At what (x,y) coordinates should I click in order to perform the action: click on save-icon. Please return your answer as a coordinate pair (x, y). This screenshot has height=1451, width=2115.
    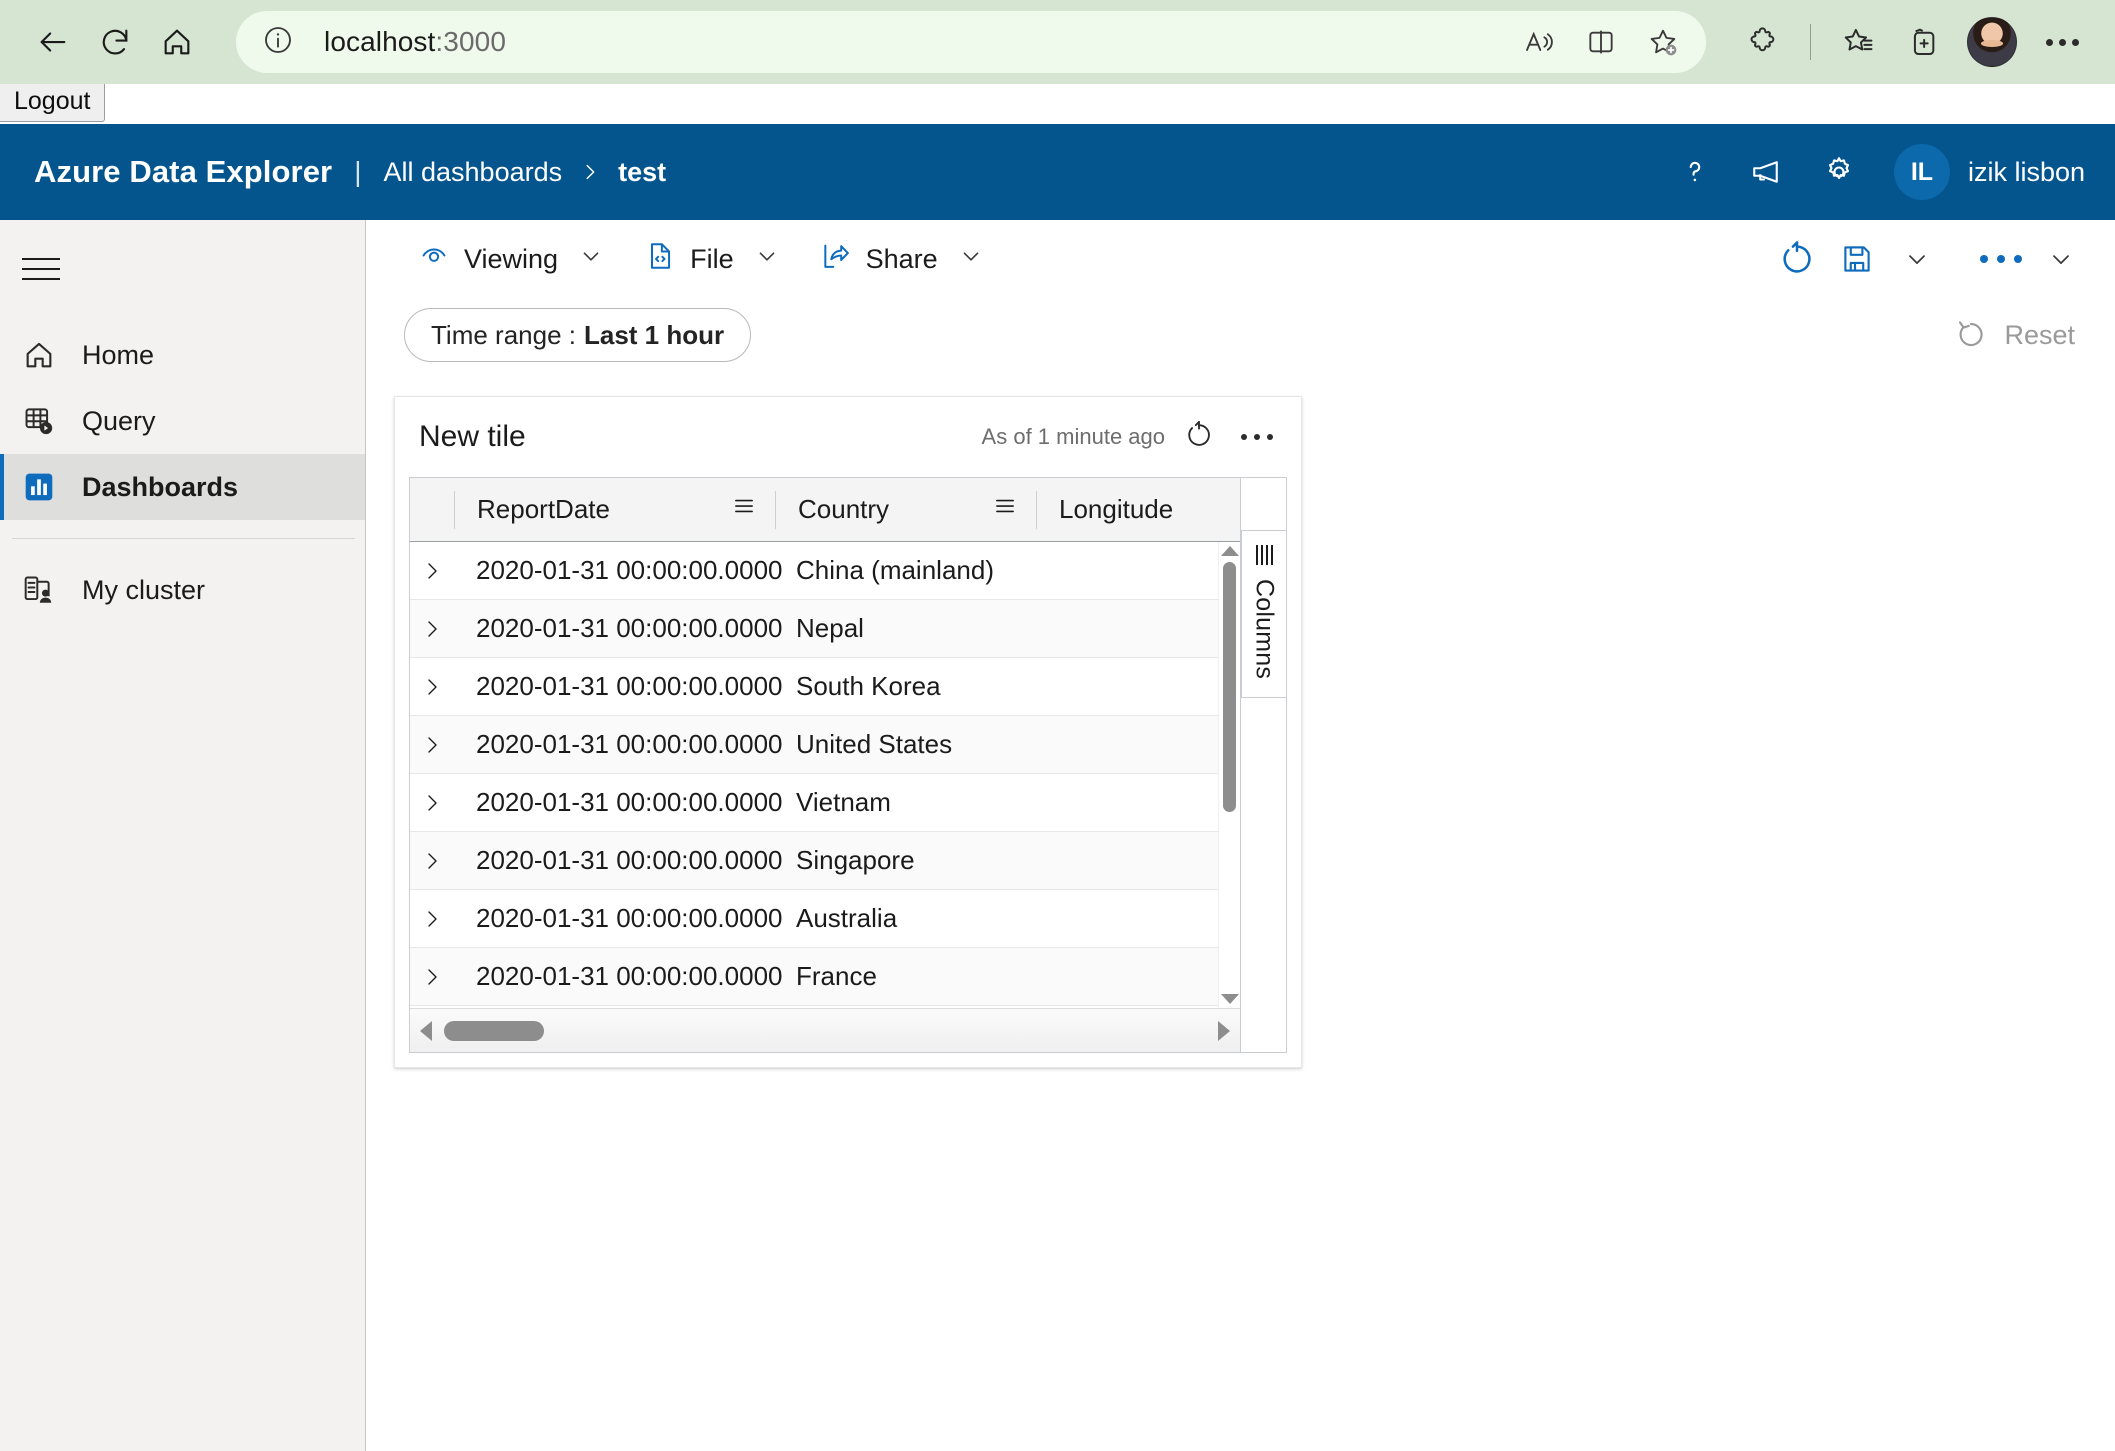
    Looking at the image, I should click on (1857, 259).